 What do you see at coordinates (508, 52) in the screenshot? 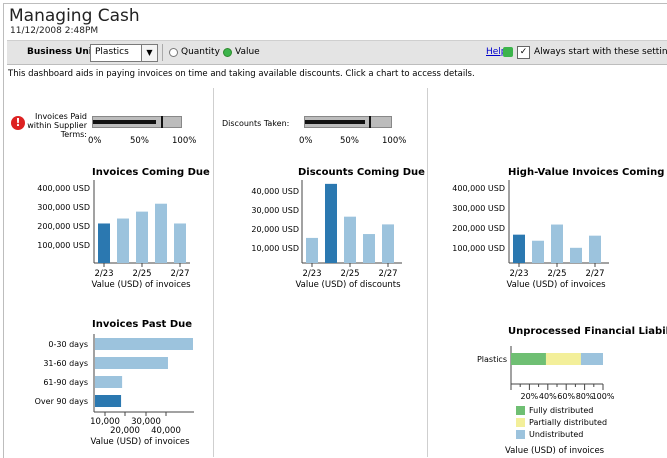
I see `help-icon` at bounding box center [508, 52].